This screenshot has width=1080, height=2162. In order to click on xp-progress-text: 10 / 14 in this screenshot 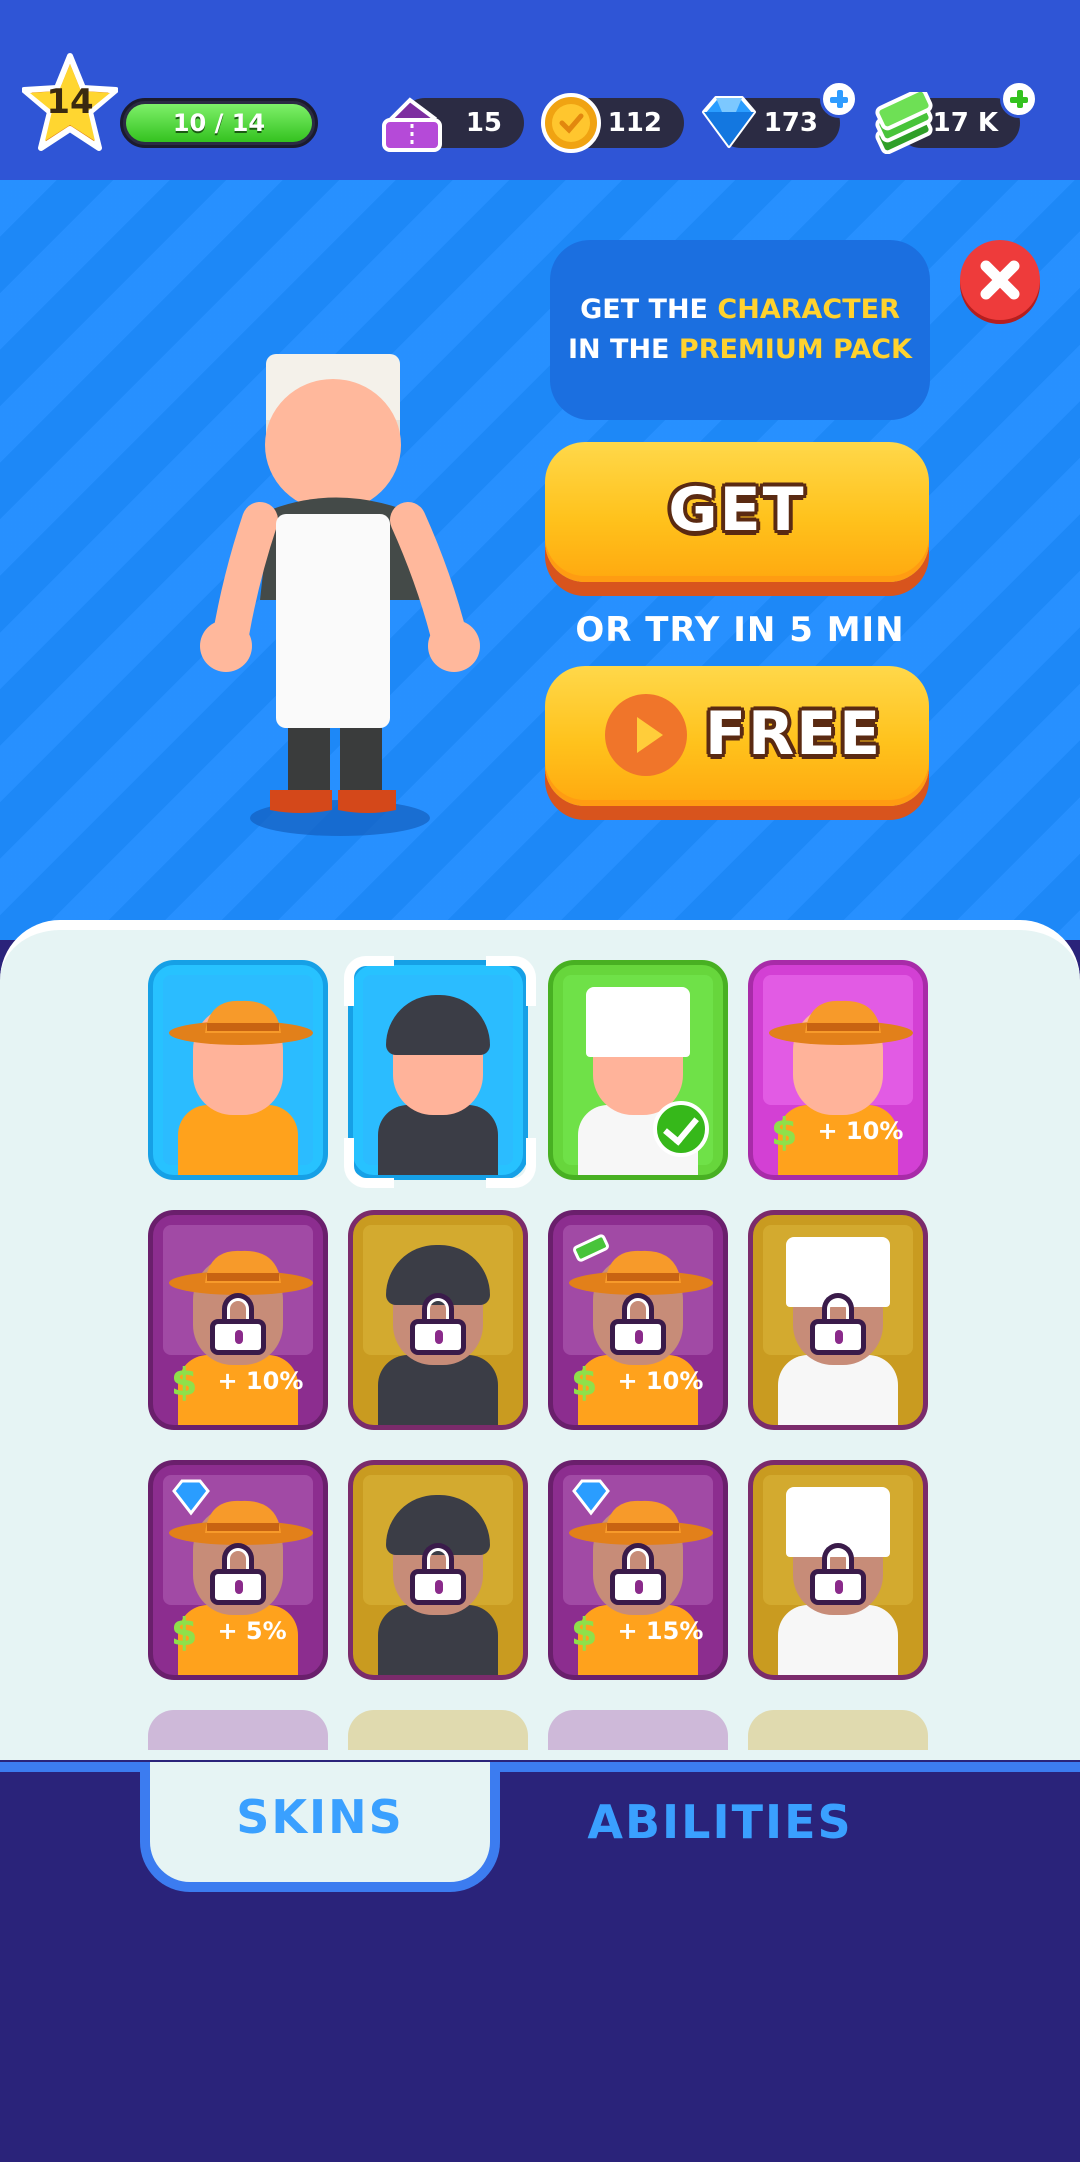, I will do `click(219, 123)`.